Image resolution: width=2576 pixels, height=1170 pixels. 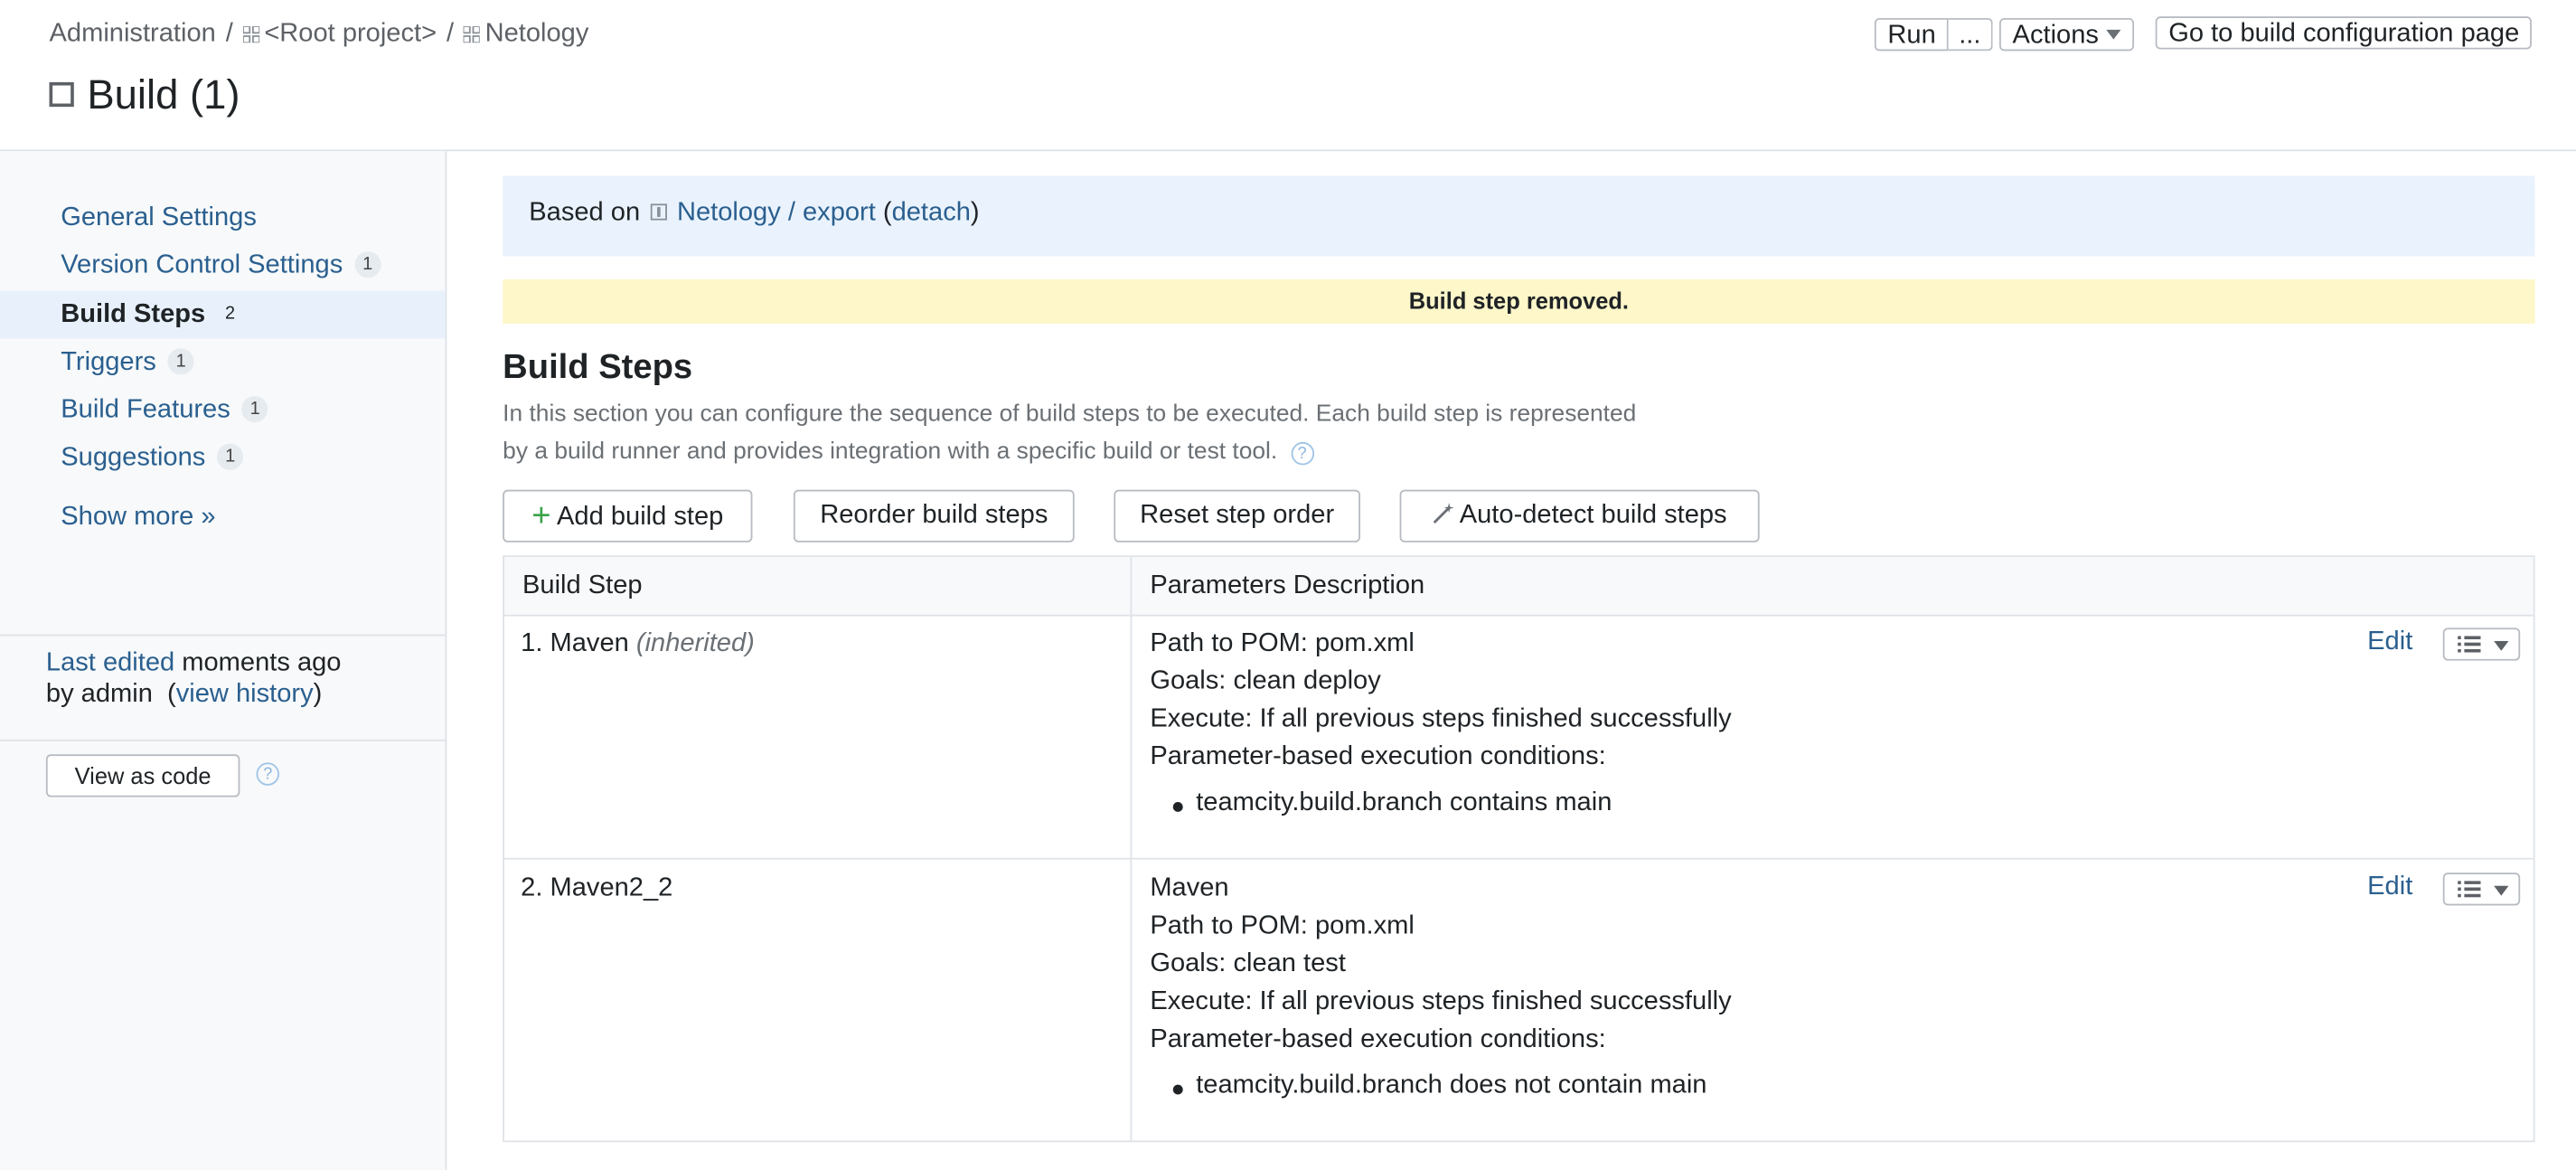 What do you see at coordinates (541, 515) in the screenshot?
I see `plus-icon: +` at bounding box center [541, 515].